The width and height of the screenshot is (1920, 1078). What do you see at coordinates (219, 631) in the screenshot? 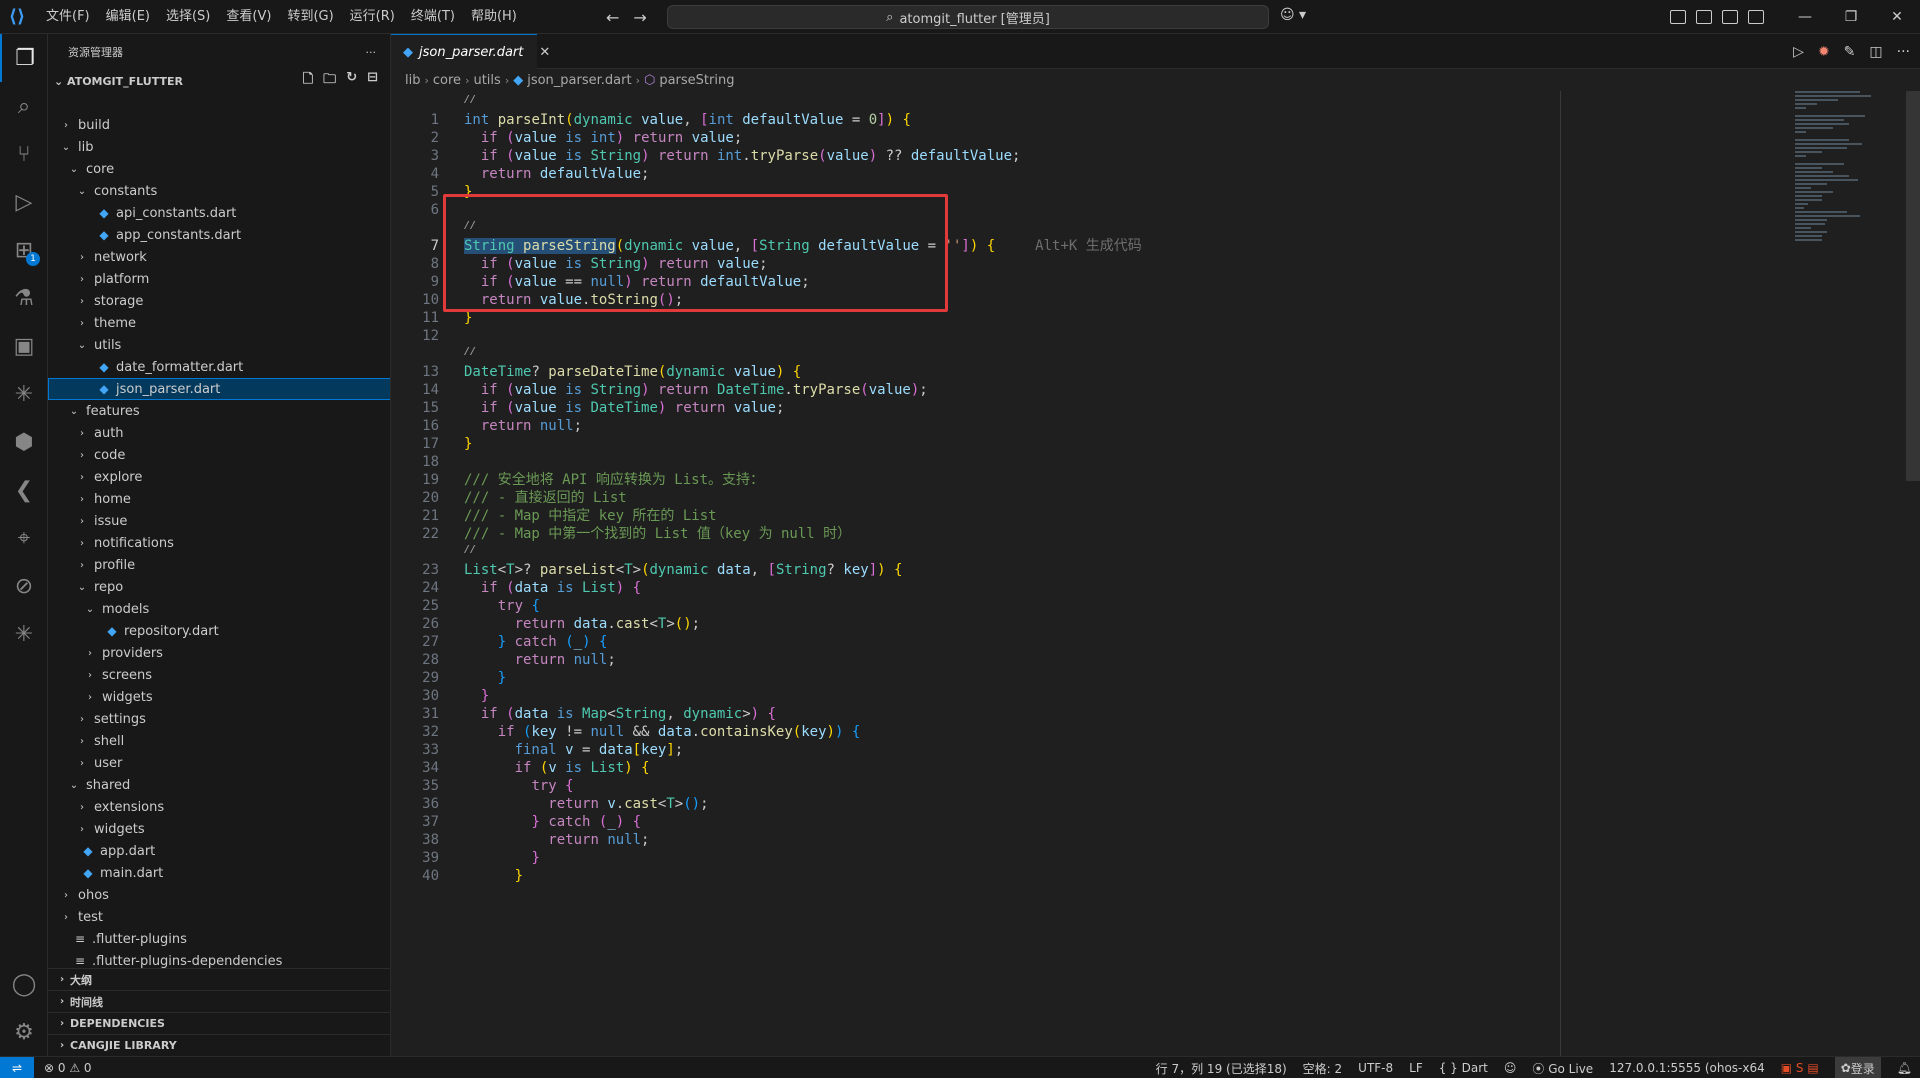
I see `tree-file: ◆ repository.dart` at bounding box center [219, 631].